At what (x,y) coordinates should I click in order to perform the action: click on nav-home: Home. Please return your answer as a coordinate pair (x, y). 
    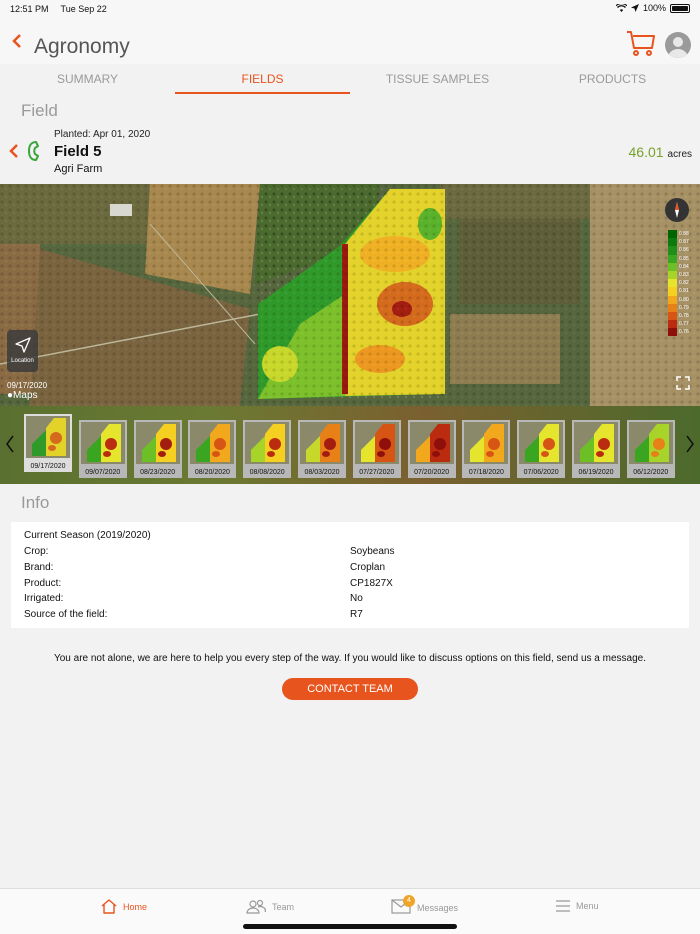
    Looking at the image, I should click on (124, 906).